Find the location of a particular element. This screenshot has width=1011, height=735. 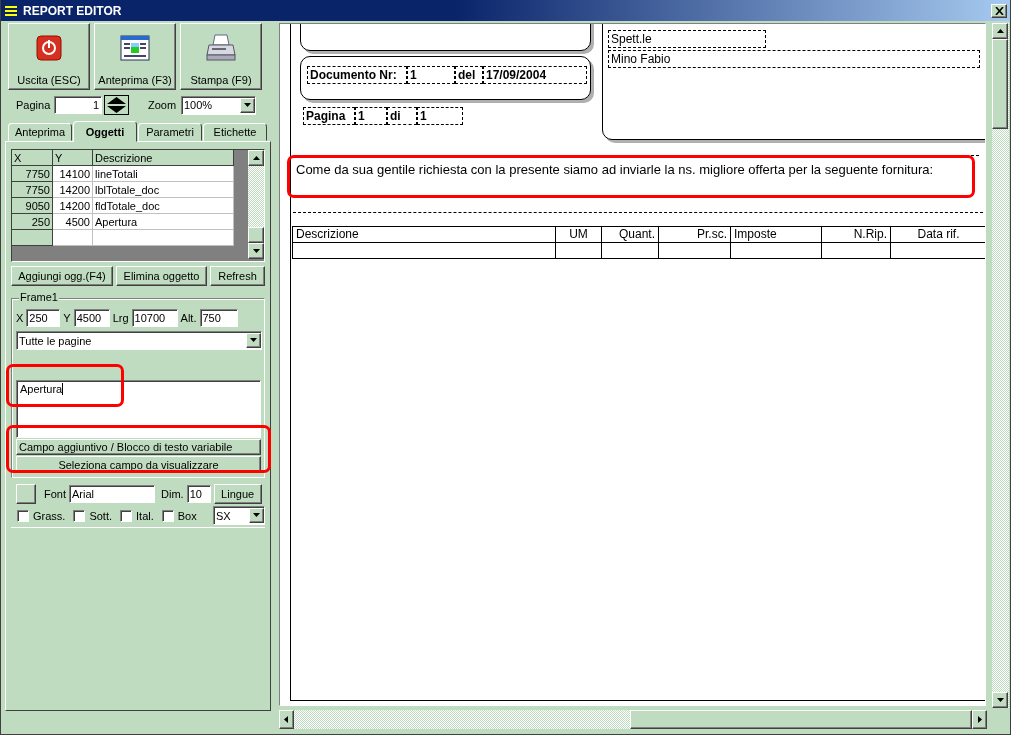

field-label: Font is located at coordinates (55, 494).